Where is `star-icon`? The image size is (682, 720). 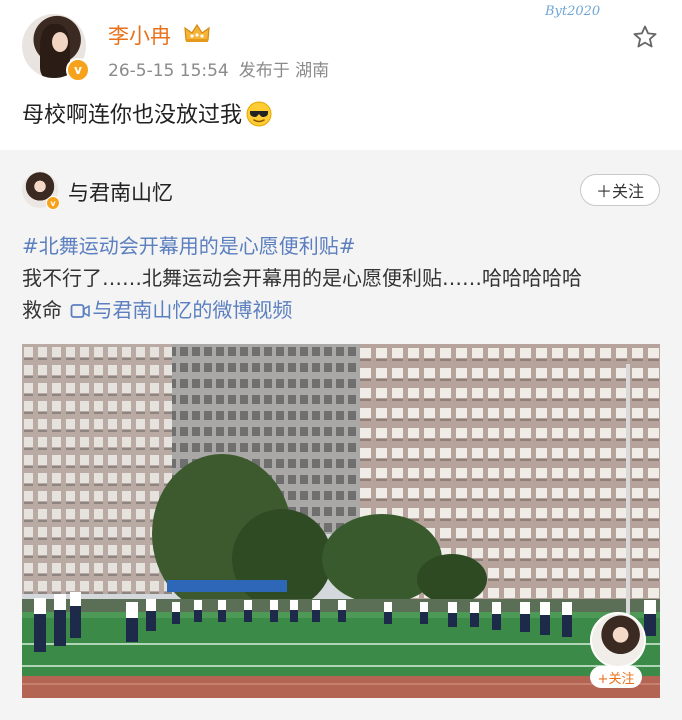 star-icon is located at coordinates (645, 37).